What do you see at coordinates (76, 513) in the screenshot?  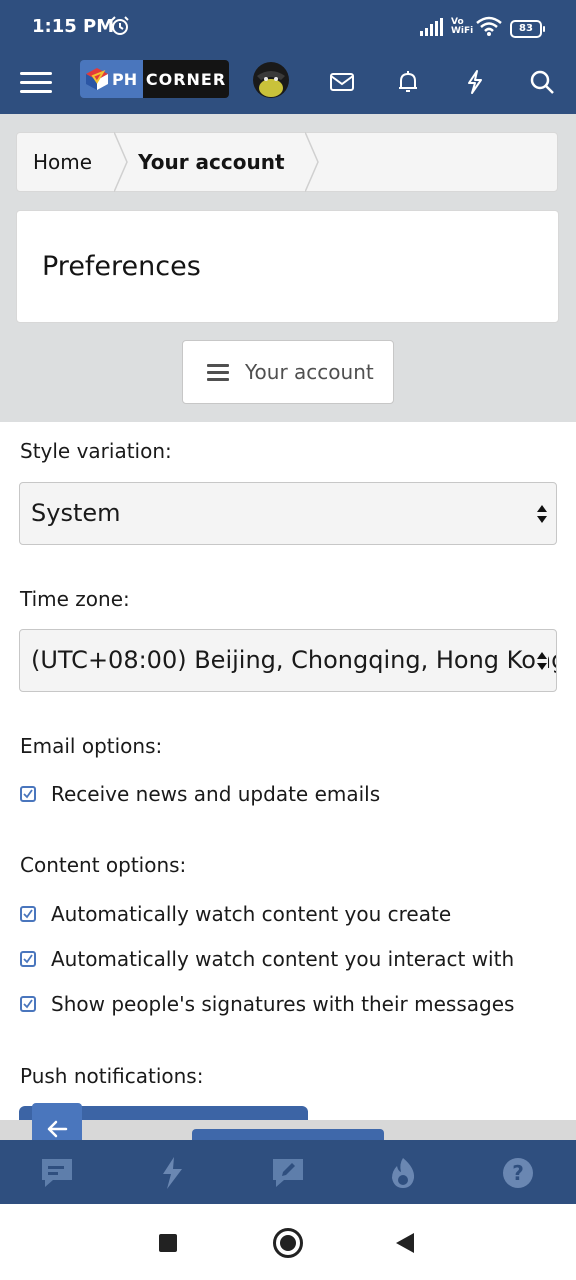 I see `style-variation-value: System` at bounding box center [76, 513].